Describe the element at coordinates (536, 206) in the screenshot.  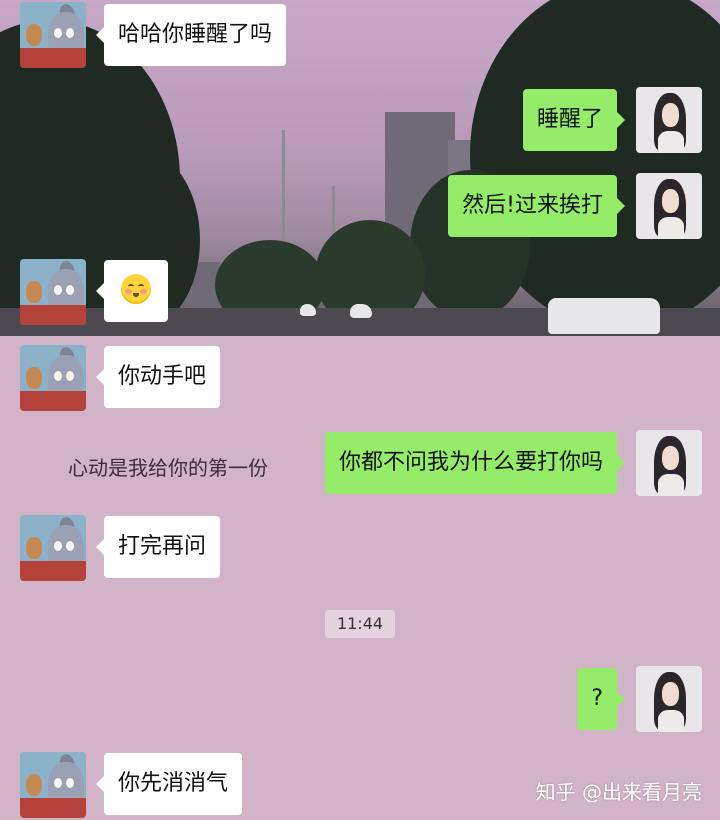
I see `message-bubble-outgoing: 然后!过来挨打` at that location.